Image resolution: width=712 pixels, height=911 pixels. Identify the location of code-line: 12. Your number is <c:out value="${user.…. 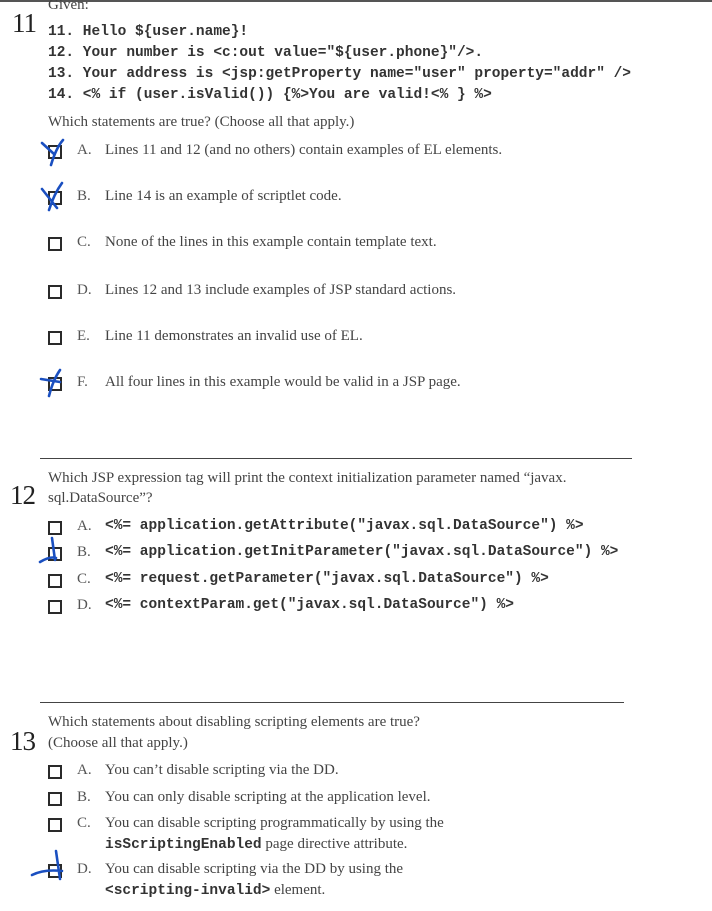
(266, 53).